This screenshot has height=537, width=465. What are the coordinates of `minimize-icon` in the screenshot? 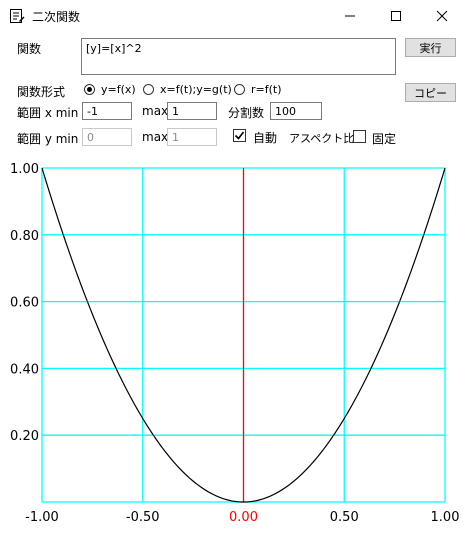 It's located at (350, 16).